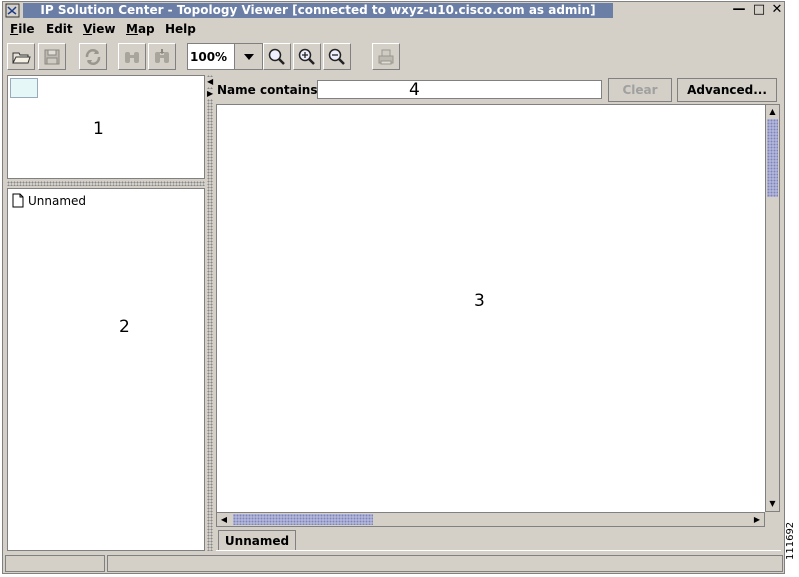 This screenshot has height=577, width=799. Describe the element at coordinates (106, 183) in the screenshot. I see `horizontal-split-handle` at that location.